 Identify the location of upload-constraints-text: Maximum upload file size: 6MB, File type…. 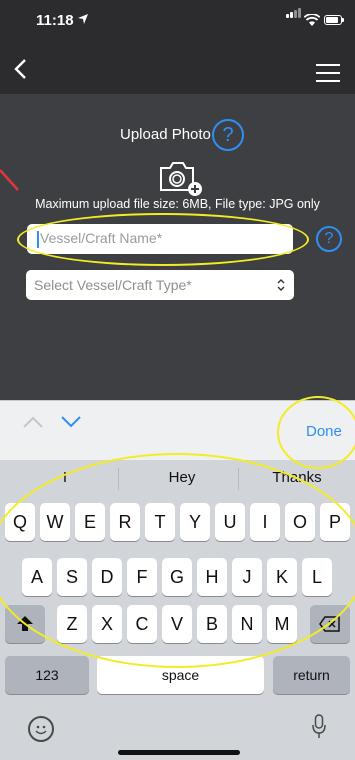
(177, 204).